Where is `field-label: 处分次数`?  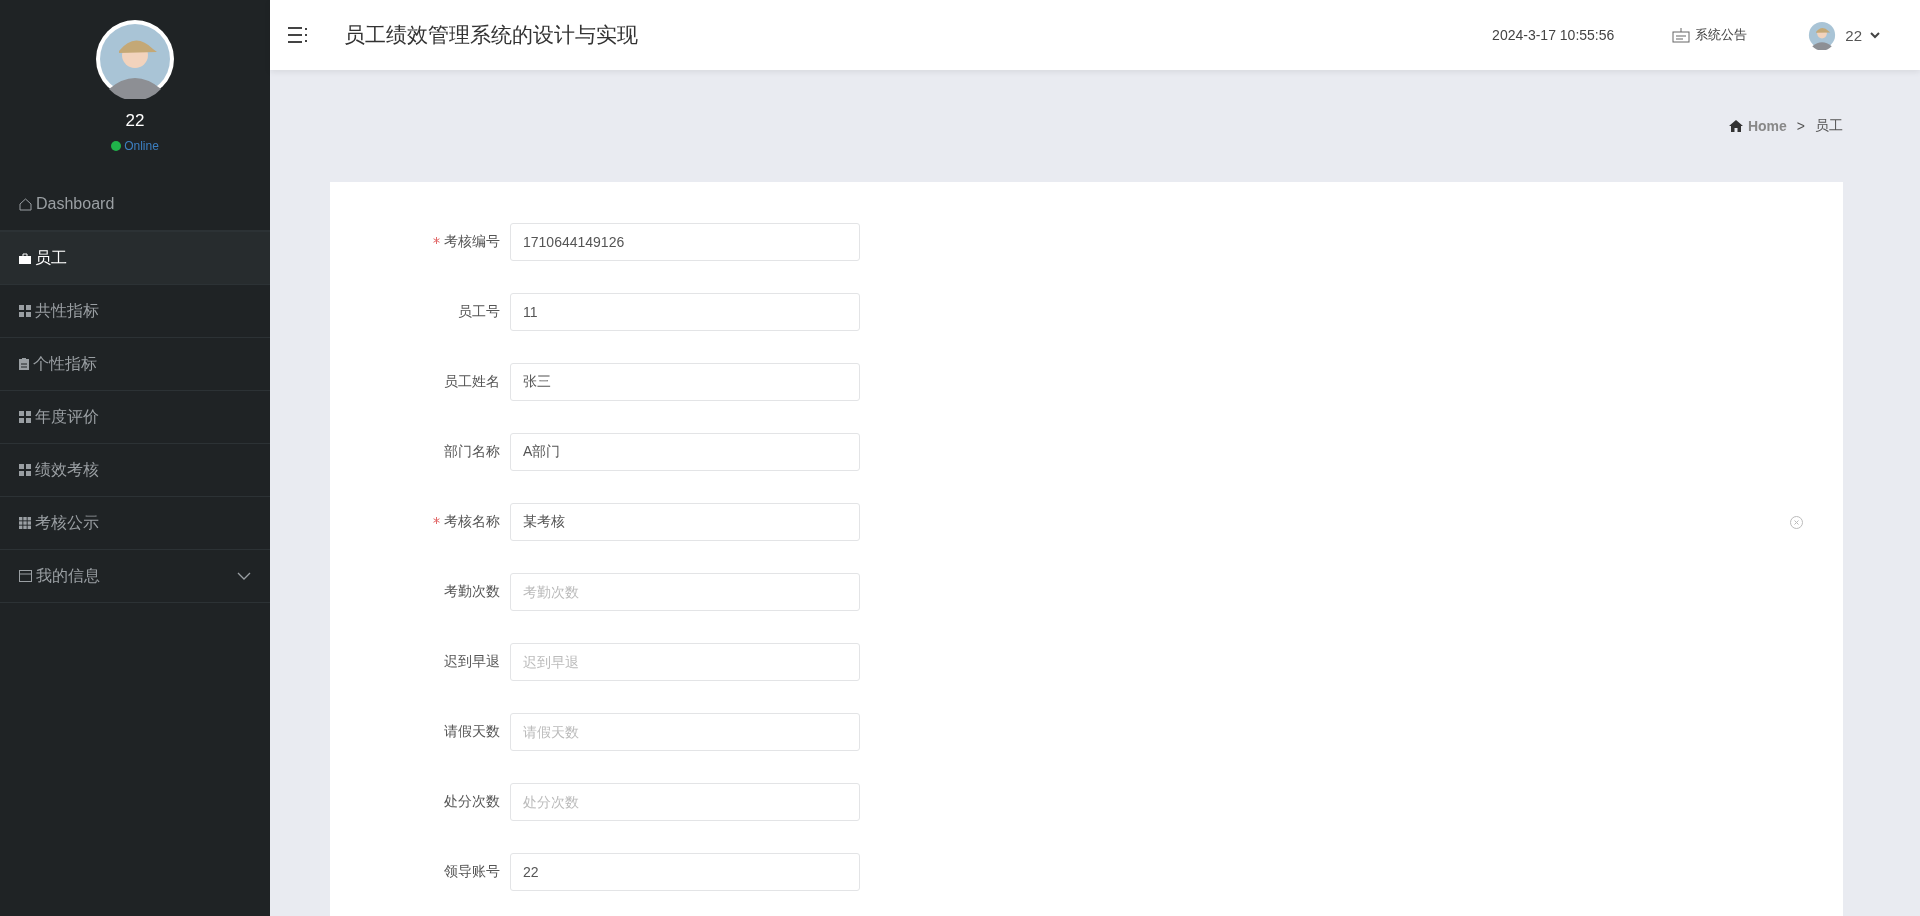
field-label: 处分次数 is located at coordinates (472, 802).